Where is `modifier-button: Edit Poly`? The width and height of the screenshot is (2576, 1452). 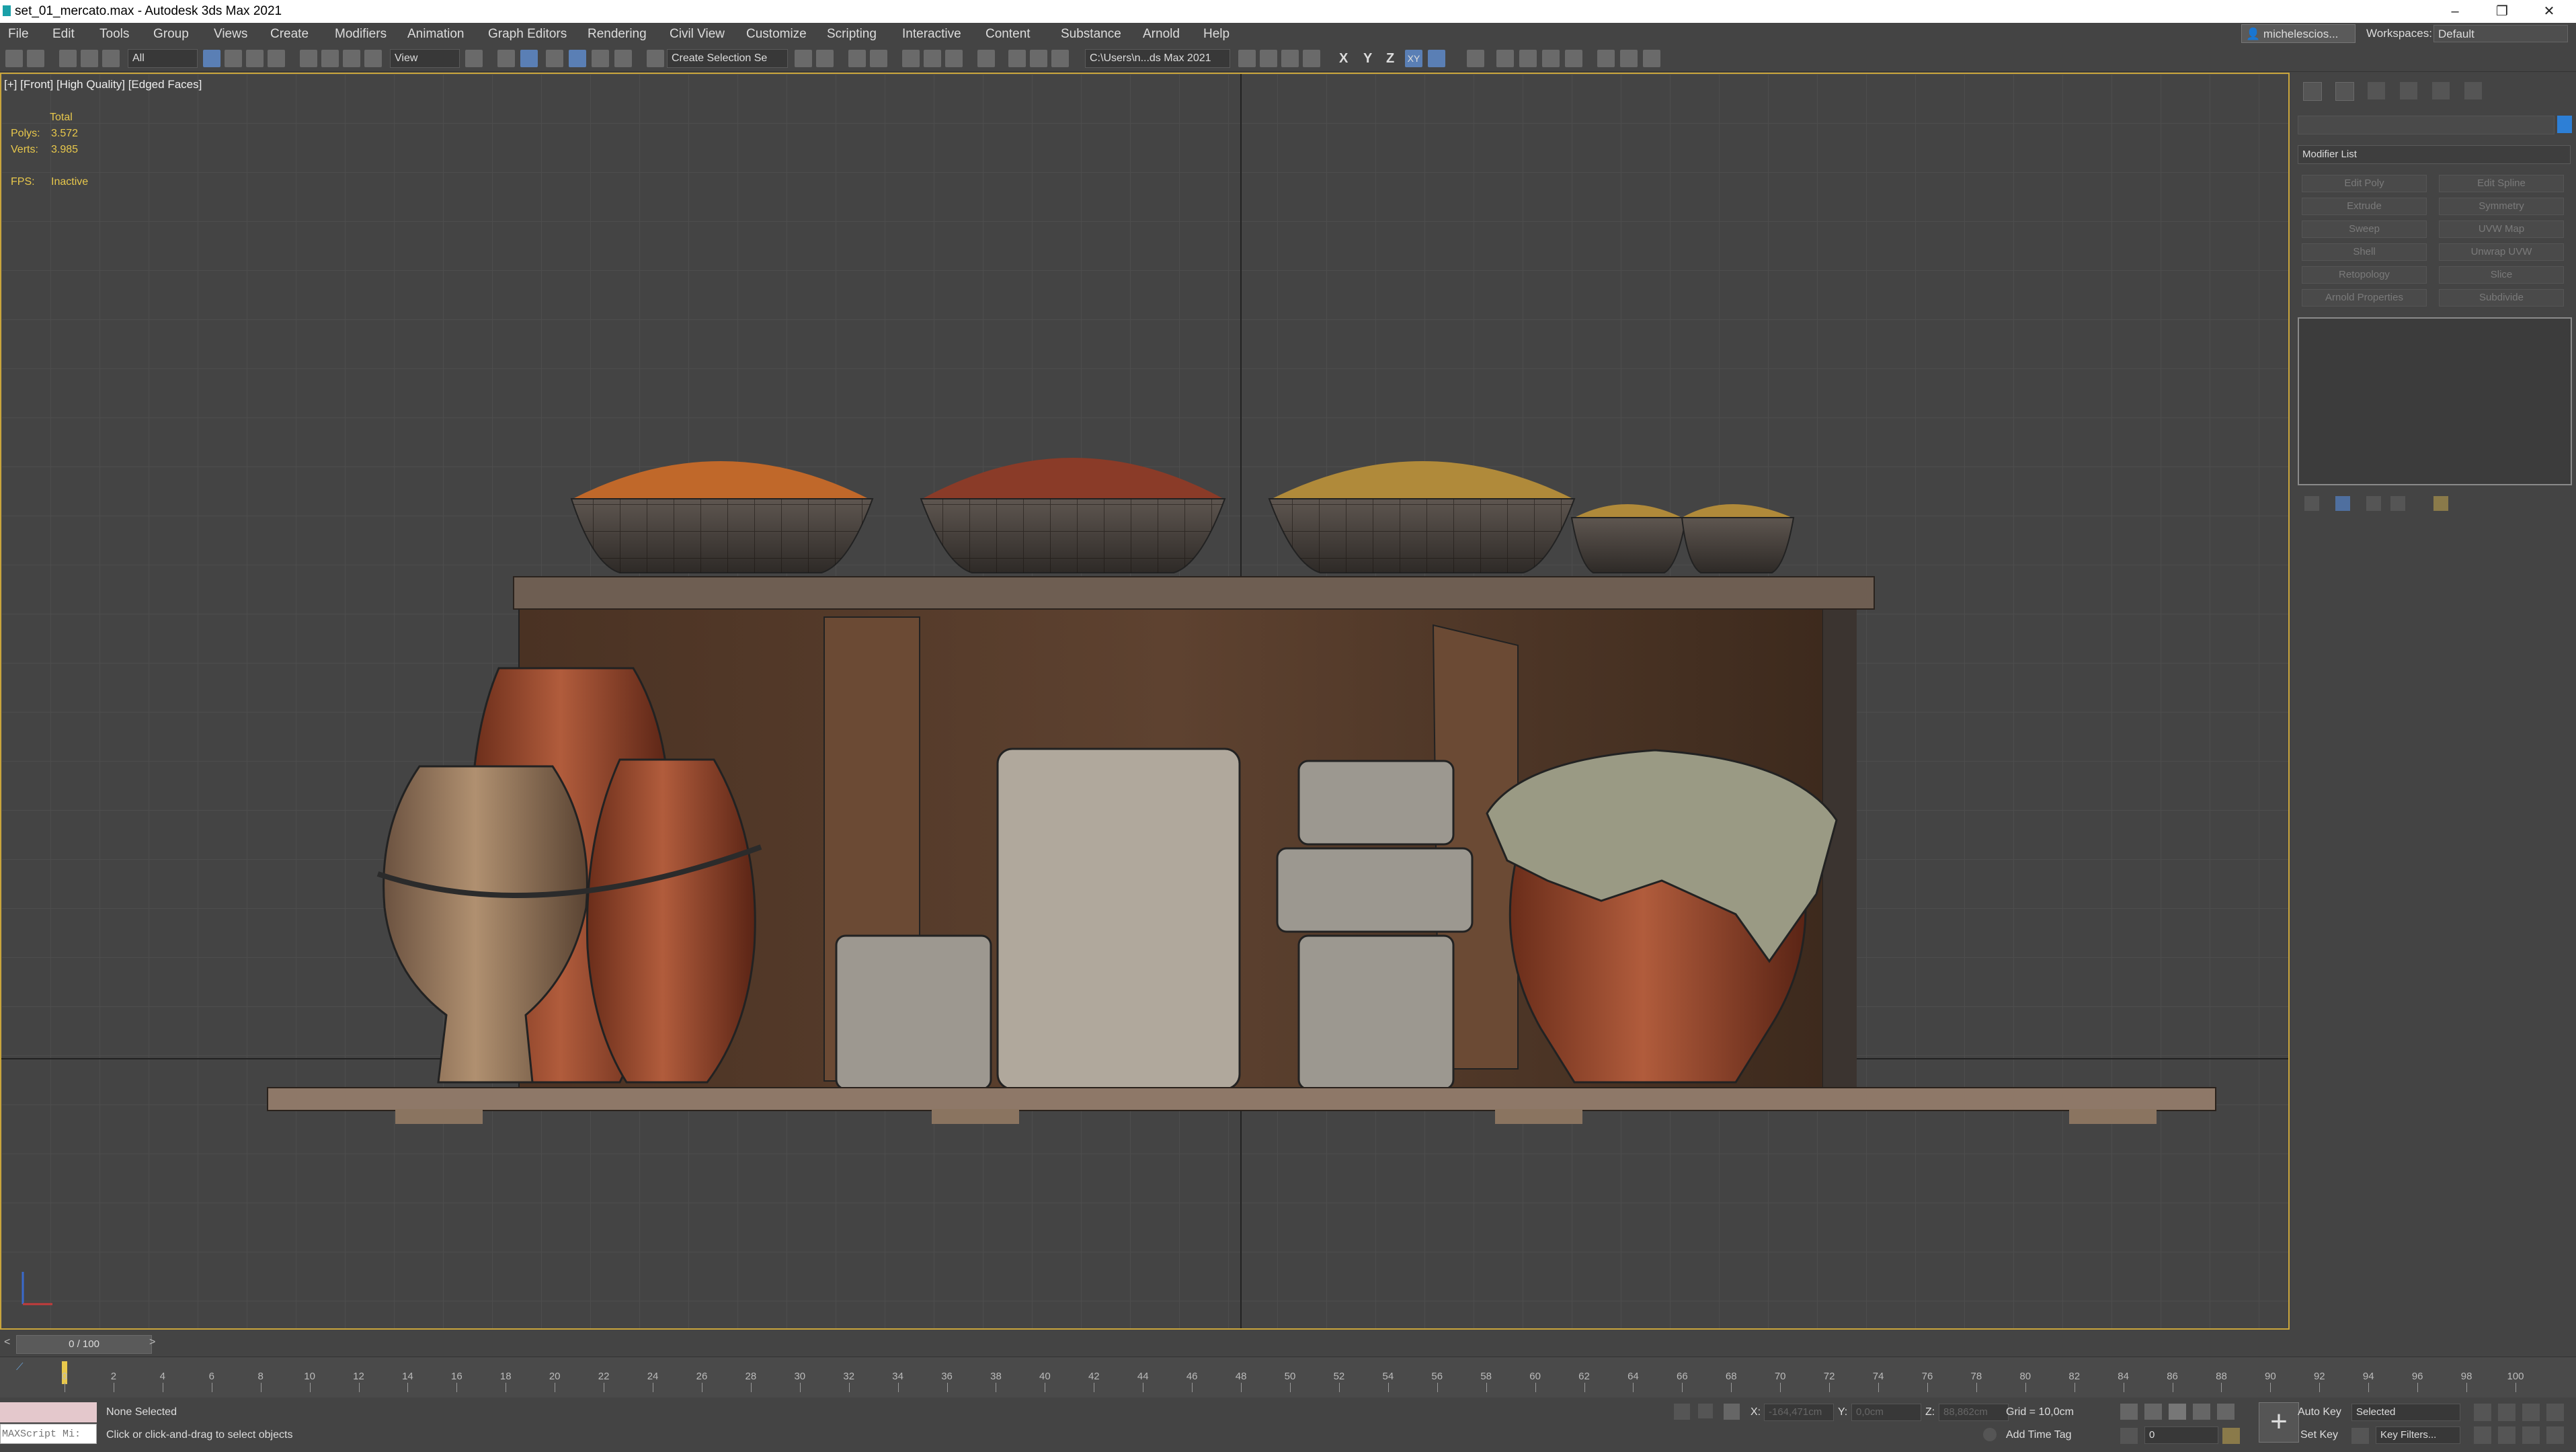 modifier-button: Edit Poly is located at coordinates (2364, 183).